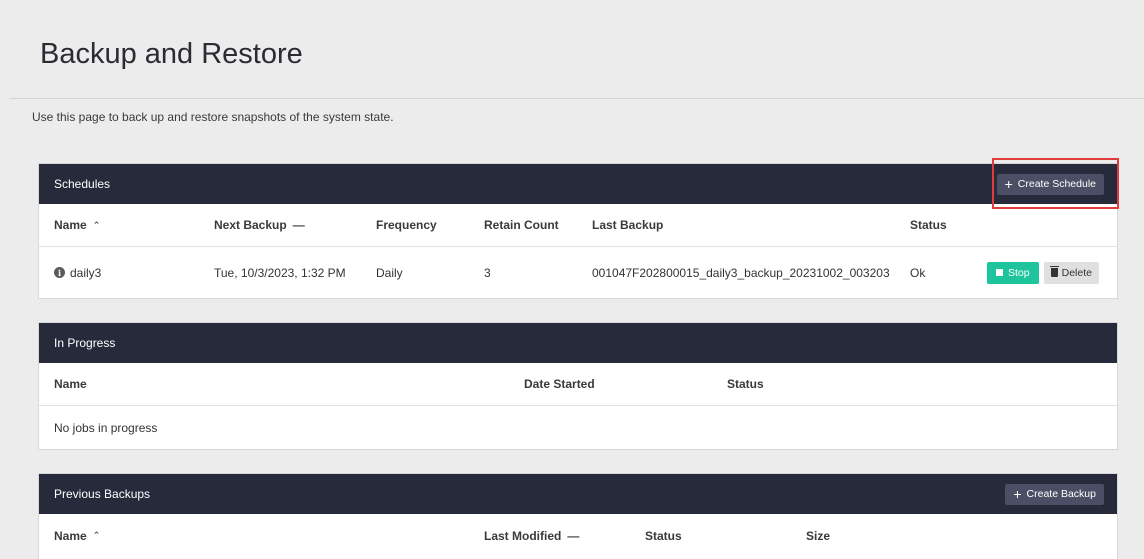 Image resolution: width=1144 pixels, height=559 pixels. What do you see at coordinates (521, 225) in the screenshot?
I see `column-header-retain-count: Retain Count` at bounding box center [521, 225].